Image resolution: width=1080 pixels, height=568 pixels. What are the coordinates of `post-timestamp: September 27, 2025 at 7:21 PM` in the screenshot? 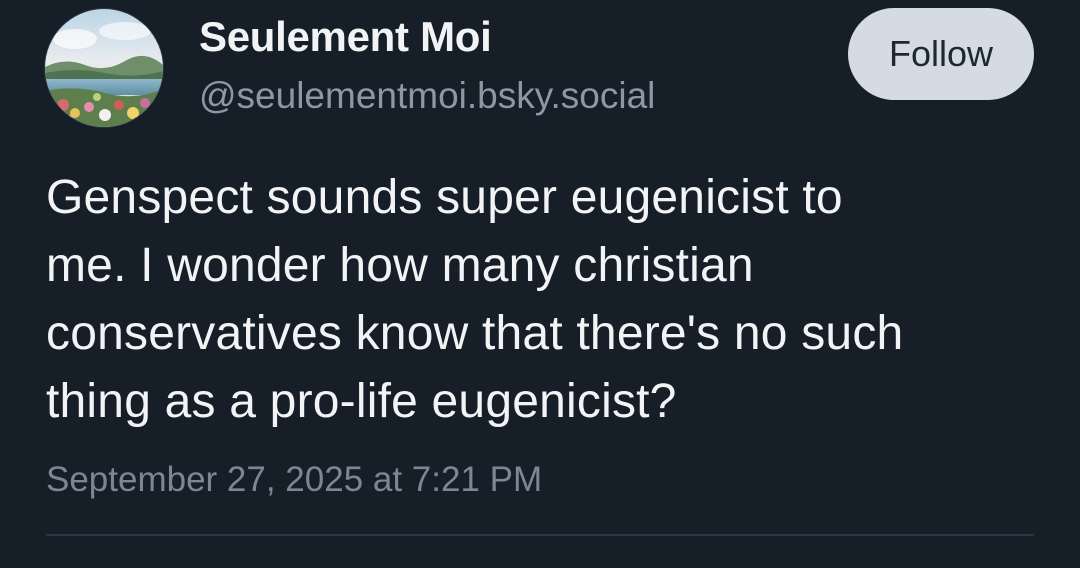 It's located at (294, 480).